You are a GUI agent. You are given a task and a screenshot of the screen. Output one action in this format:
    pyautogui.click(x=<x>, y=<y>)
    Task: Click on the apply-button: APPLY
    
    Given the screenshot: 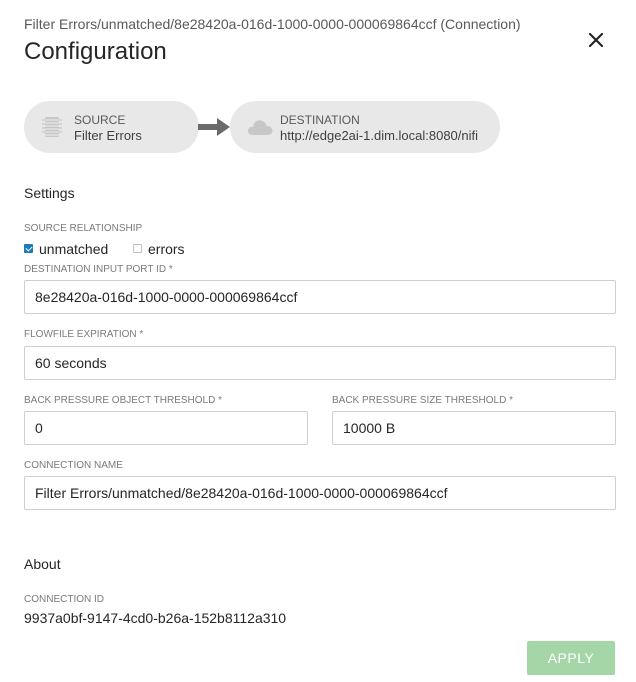 What is the action you would take?
    pyautogui.click(x=571, y=658)
    